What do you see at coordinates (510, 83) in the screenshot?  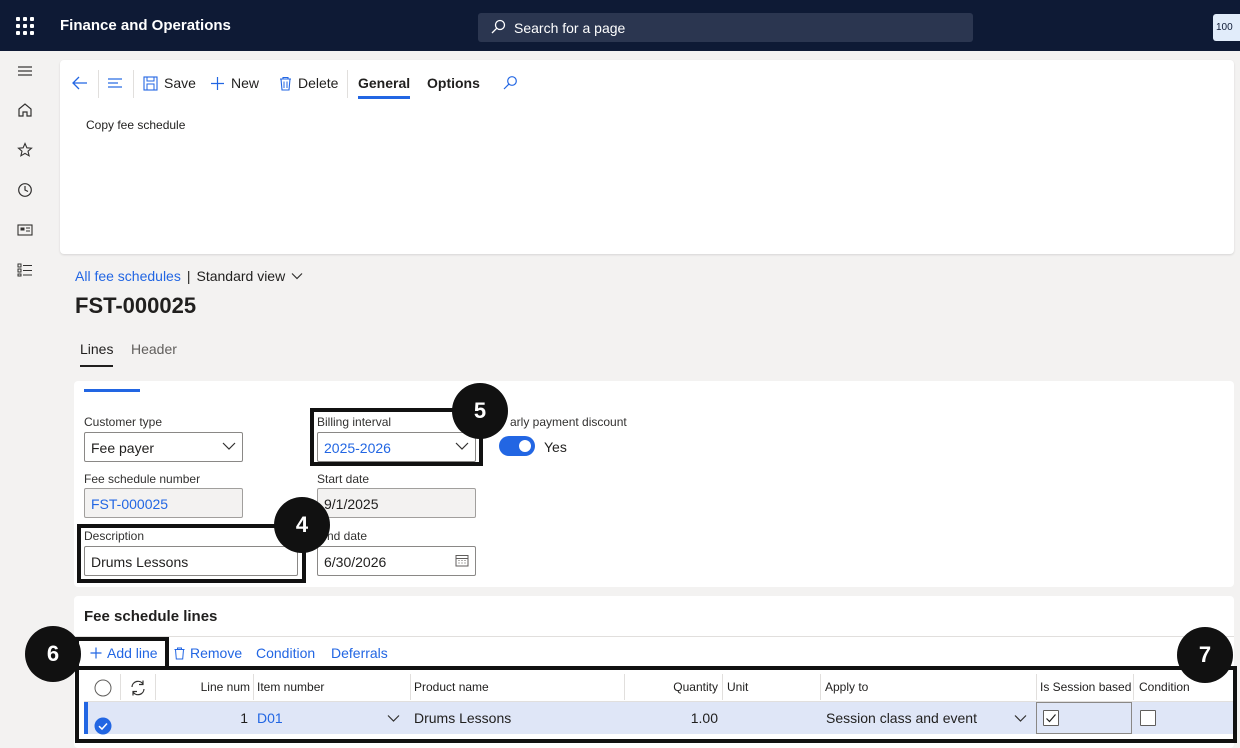 I see `action-search-icon` at bounding box center [510, 83].